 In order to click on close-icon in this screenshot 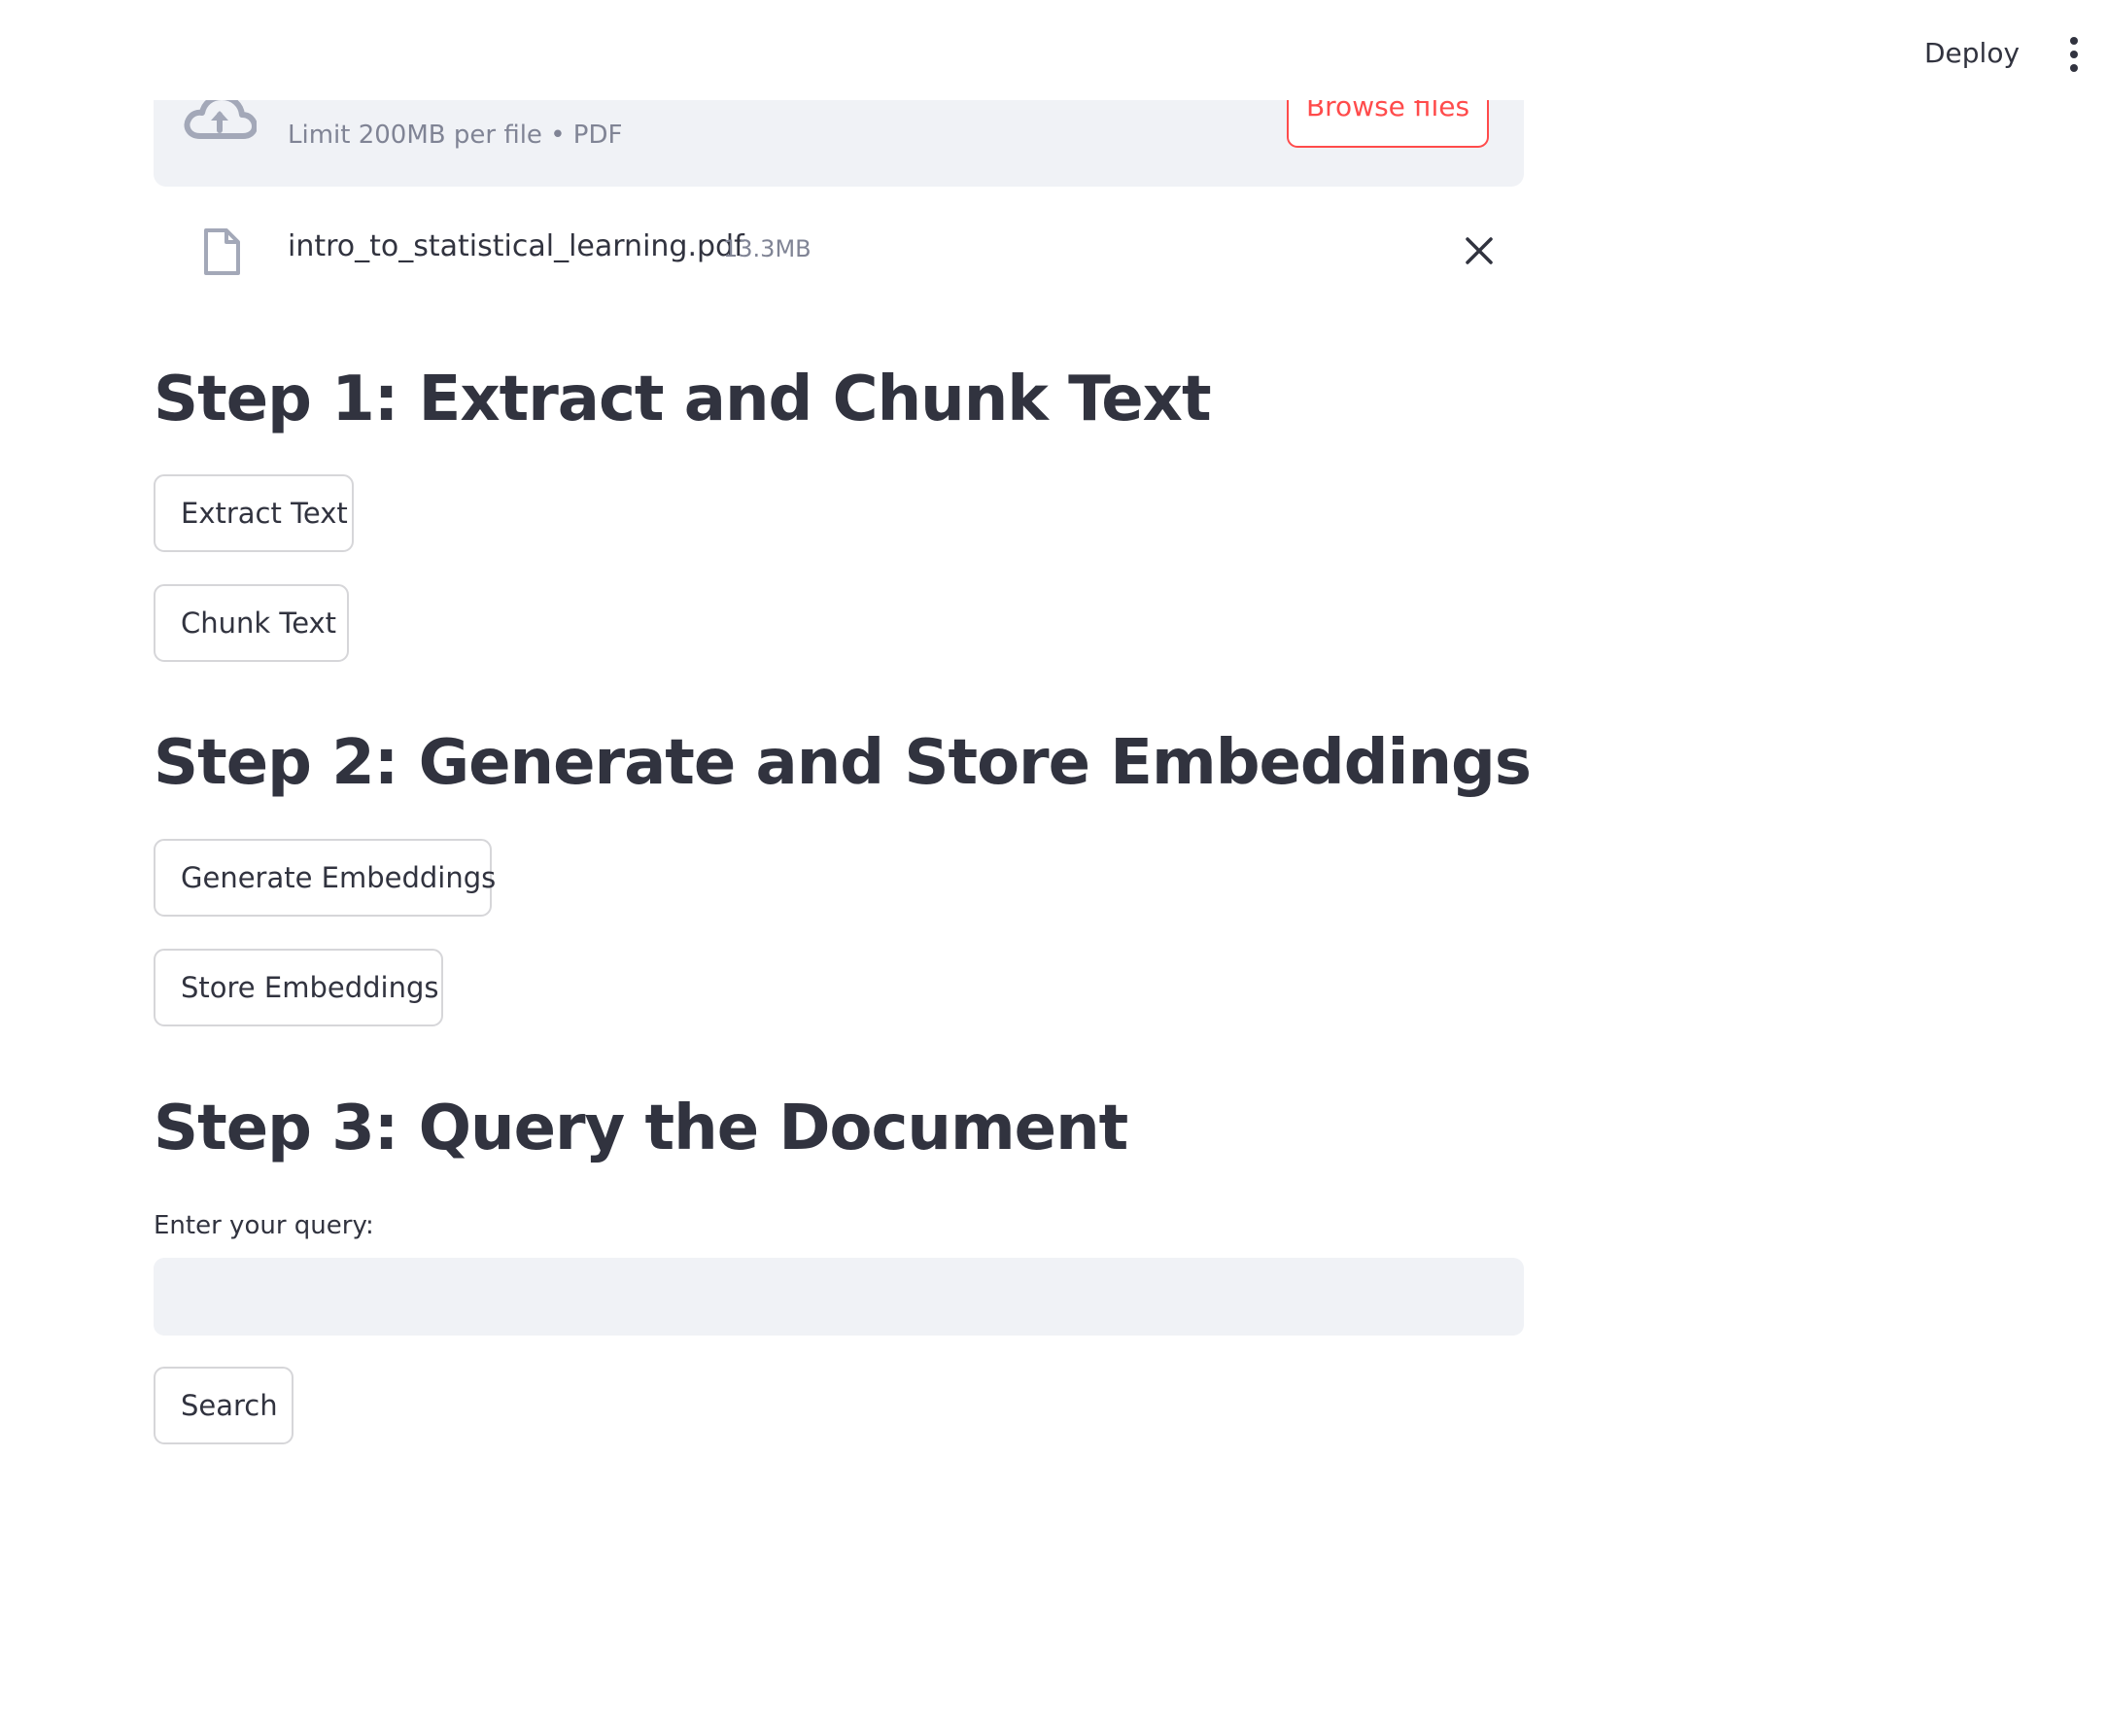, I will do `click(1479, 251)`.